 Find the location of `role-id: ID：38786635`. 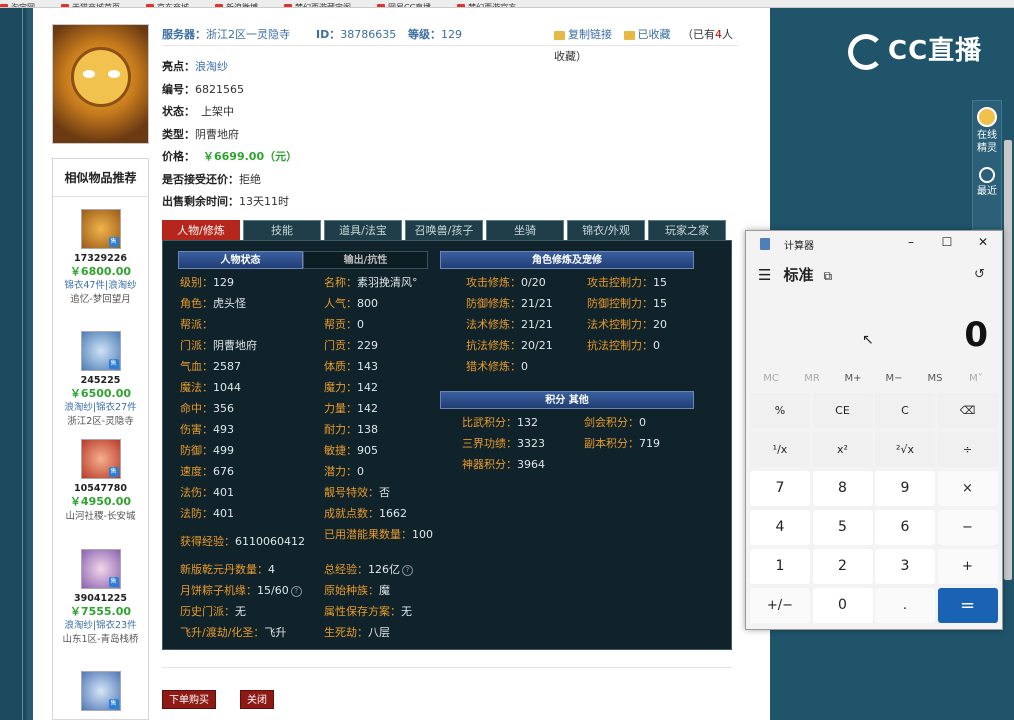

role-id: ID：38786635 is located at coordinates (356, 34).